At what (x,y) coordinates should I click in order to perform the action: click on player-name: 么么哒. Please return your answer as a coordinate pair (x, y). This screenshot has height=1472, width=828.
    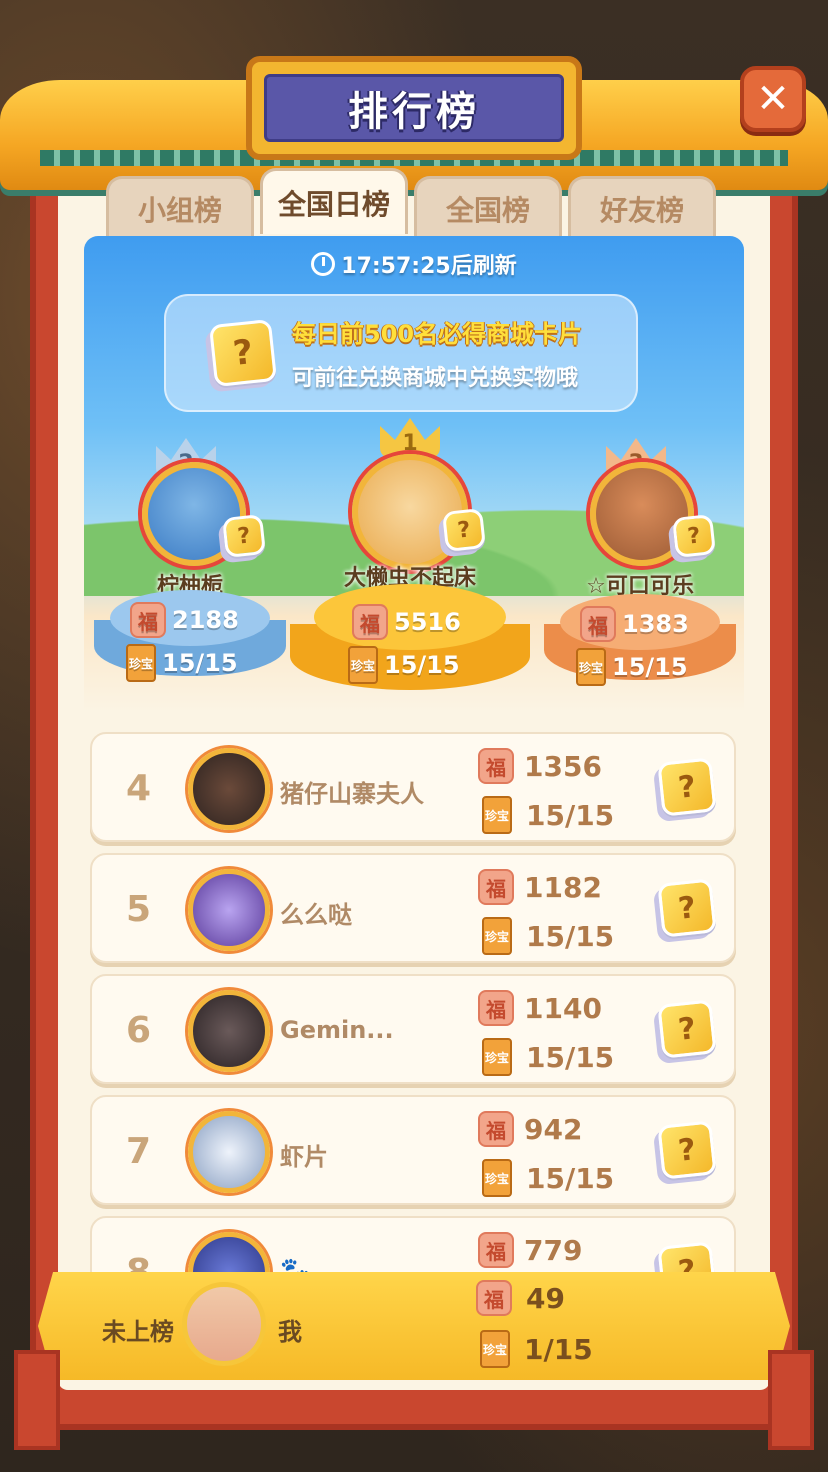
    Looking at the image, I should click on (316, 915).